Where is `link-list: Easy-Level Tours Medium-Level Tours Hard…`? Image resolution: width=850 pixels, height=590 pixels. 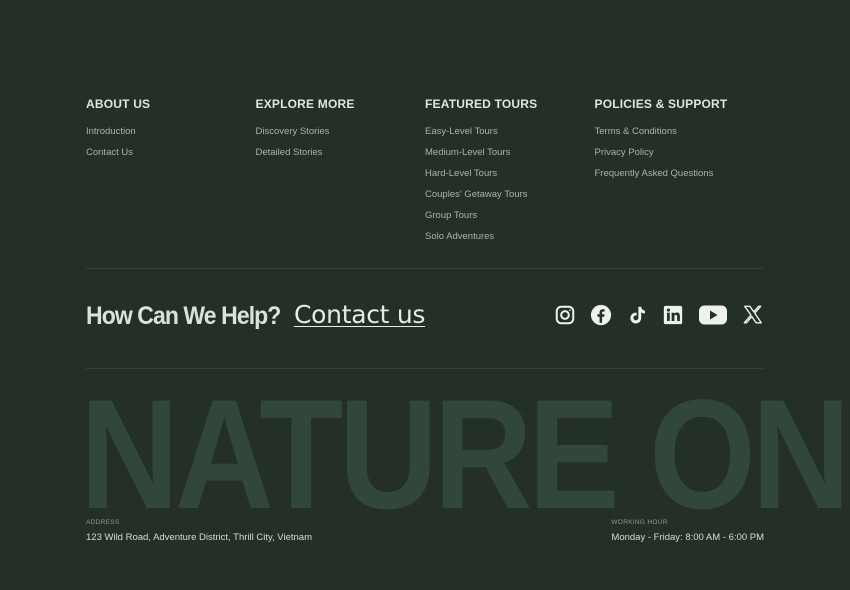 link-list: Easy-Level Tours Medium-Level Tours Hard… is located at coordinates (510, 183).